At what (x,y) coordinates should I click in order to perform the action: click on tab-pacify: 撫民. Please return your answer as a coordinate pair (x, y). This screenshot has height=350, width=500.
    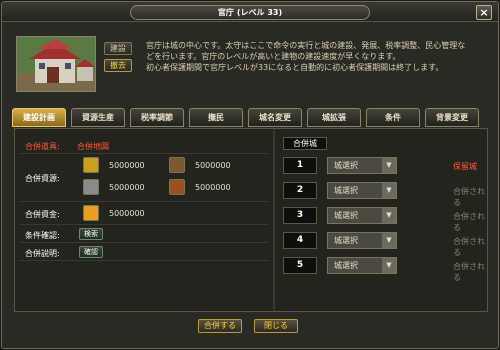
    Looking at the image, I should click on (216, 117).